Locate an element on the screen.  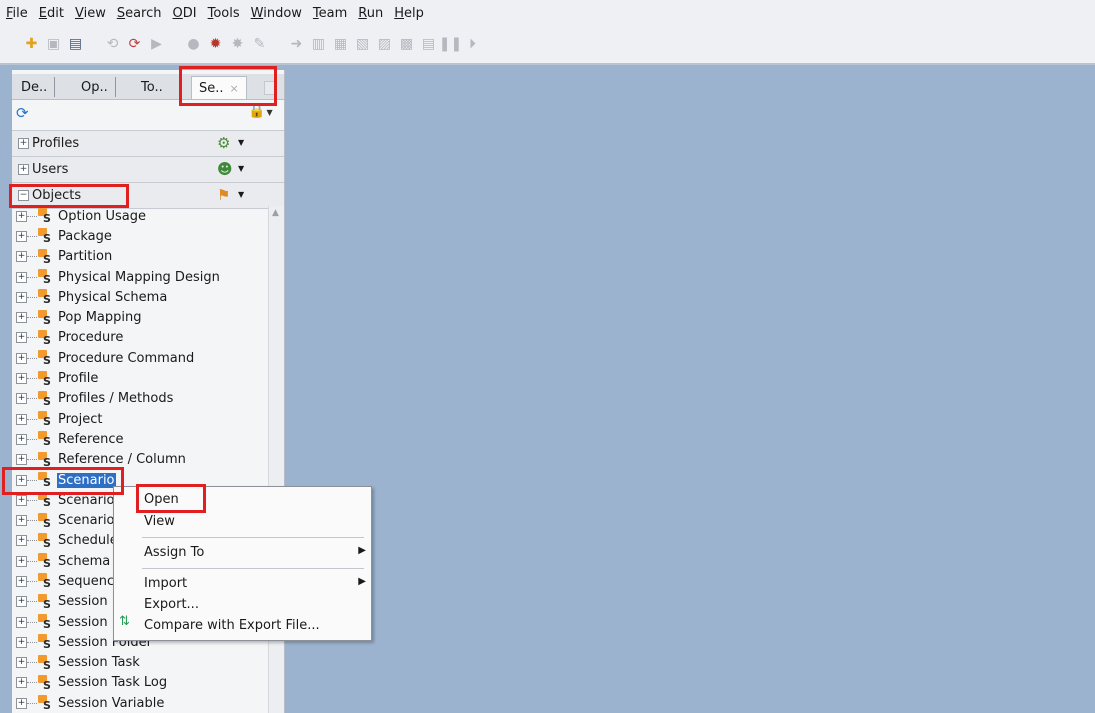
tree-node: + S Session Task is located at coordinates (140, 663).